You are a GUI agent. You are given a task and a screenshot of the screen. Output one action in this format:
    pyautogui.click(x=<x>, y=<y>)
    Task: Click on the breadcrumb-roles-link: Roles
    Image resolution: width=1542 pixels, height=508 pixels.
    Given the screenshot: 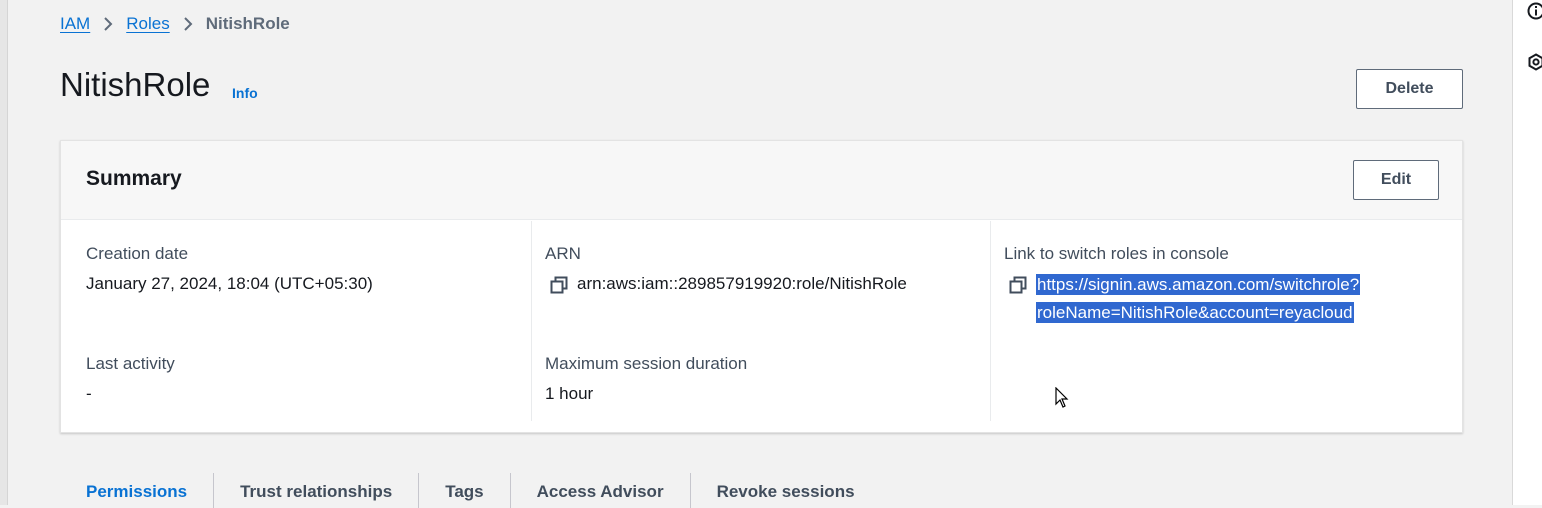 What is the action you would take?
    pyautogui.click(x=147, y=24)
    